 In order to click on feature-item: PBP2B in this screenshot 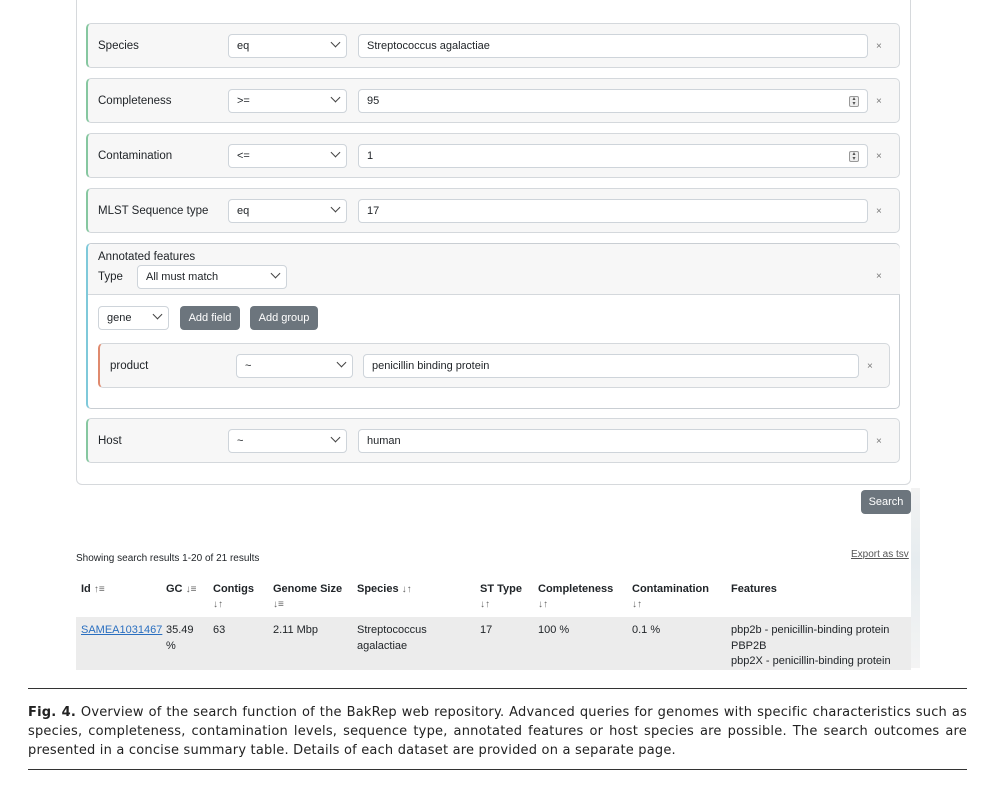, I will do `click(749, 645)`.